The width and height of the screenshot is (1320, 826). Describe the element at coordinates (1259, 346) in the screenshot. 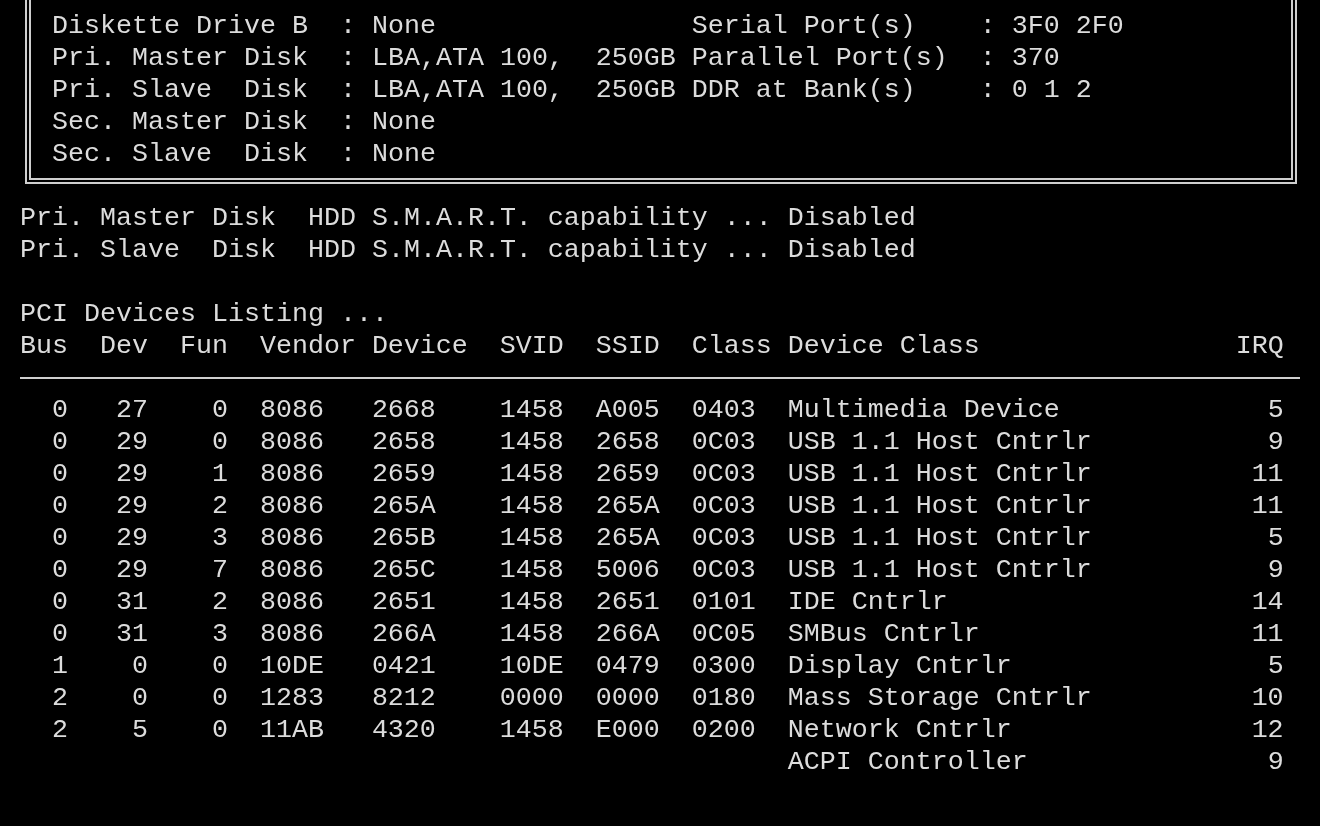

I see `irq-header: IRQ` at that location.